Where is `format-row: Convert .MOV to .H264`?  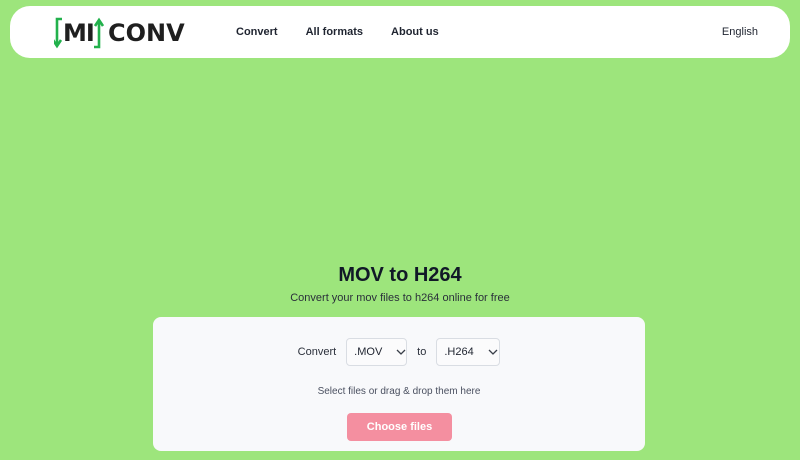
format-row: Convert .MOV to .H264 is located at coordinates (399, 352).